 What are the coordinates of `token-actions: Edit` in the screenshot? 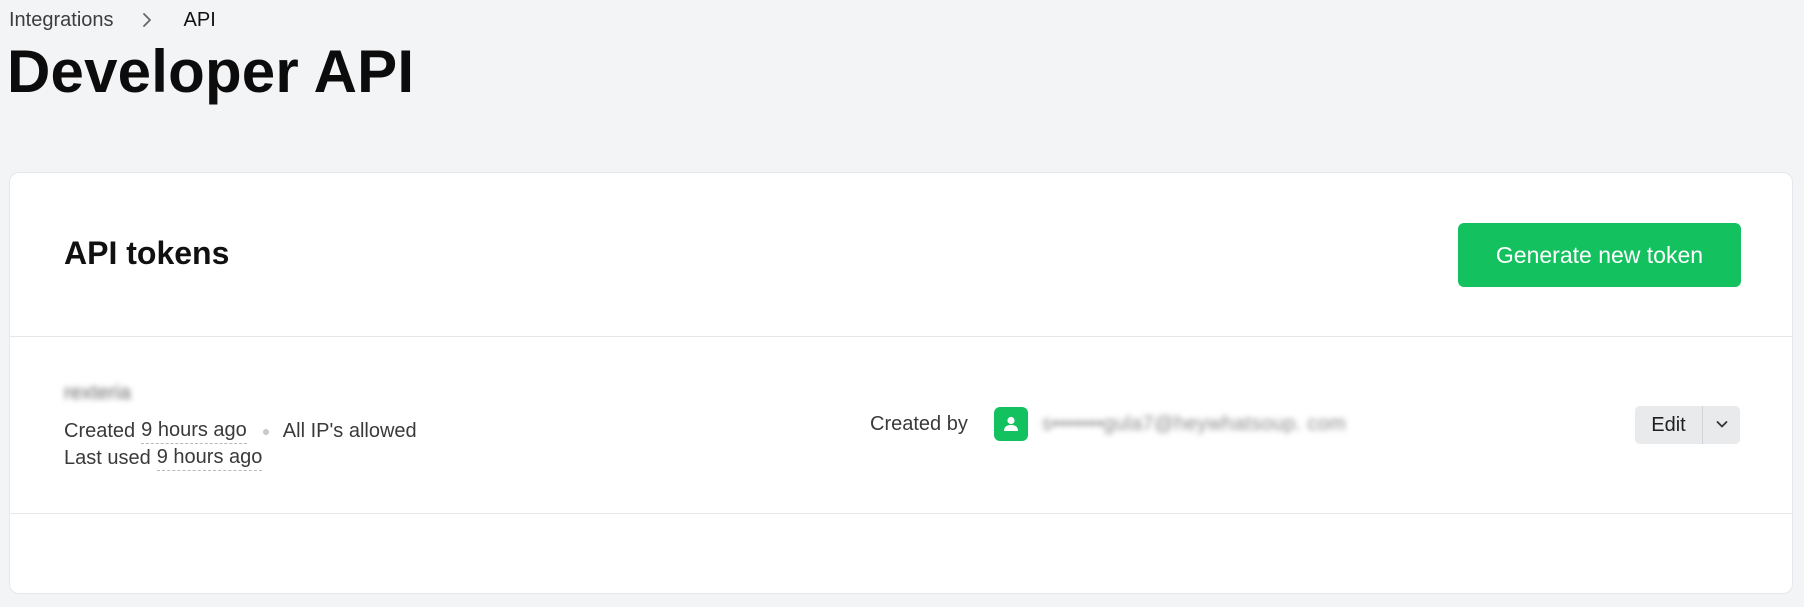 It's located at (1687, 425).